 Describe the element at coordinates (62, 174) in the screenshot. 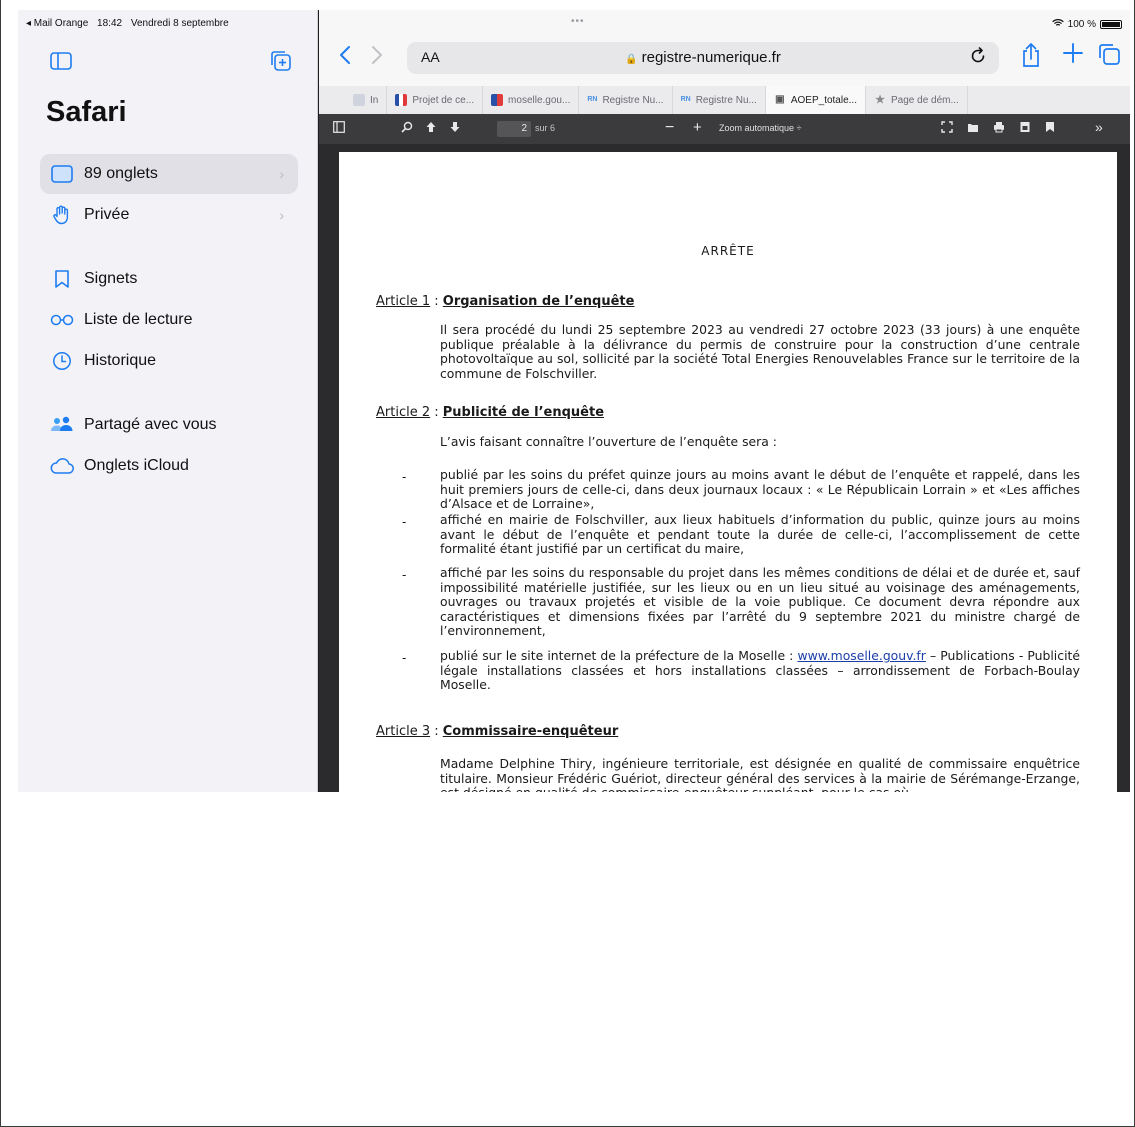

I see `tabs-icon` at that location.